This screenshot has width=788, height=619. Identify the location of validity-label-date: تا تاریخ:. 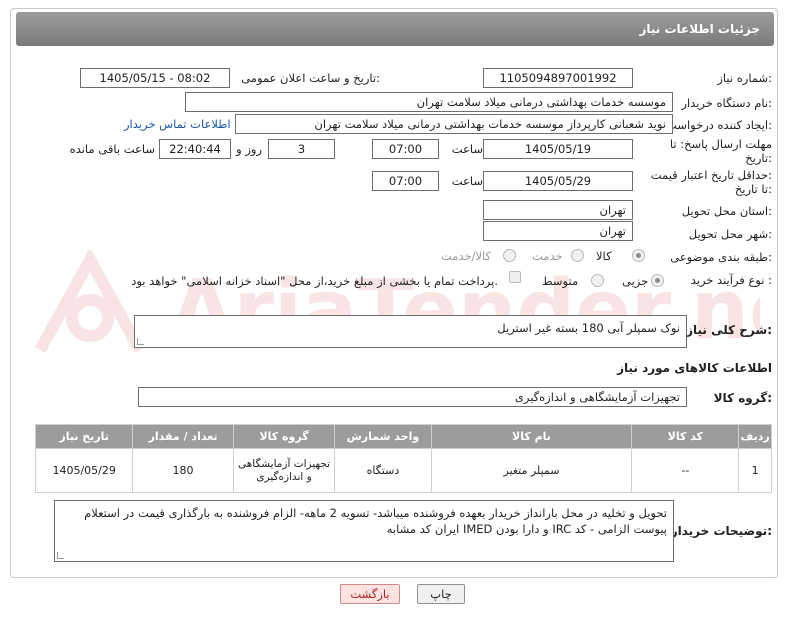
(753, 189).